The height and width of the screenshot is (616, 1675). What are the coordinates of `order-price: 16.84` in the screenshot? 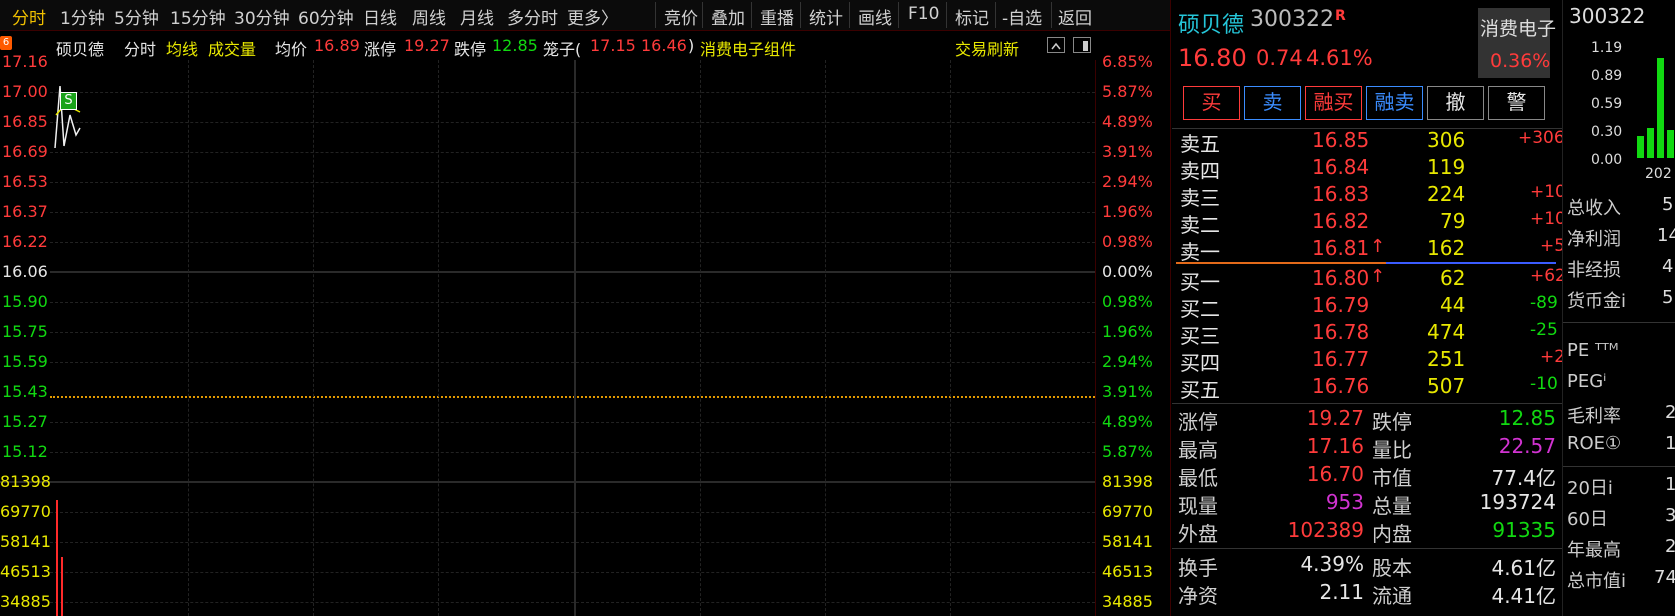 It's located at (1341, 167).